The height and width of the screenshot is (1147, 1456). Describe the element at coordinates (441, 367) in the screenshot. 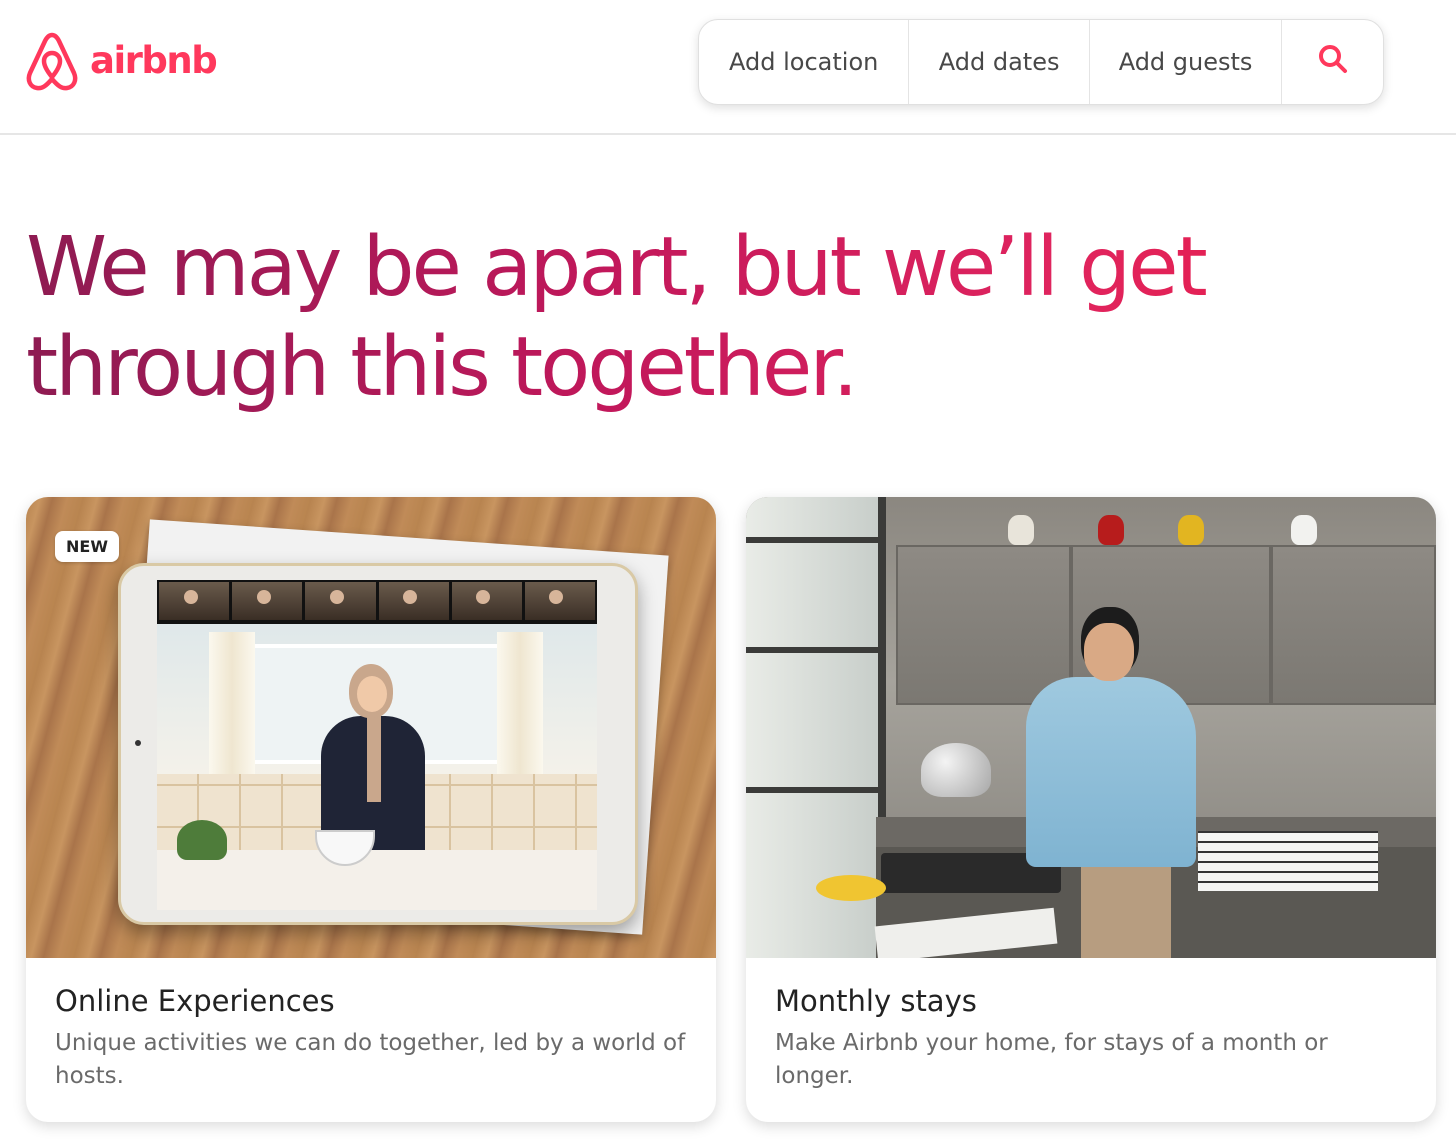

I see `hero-headline-line-2: through this together.` at that location.